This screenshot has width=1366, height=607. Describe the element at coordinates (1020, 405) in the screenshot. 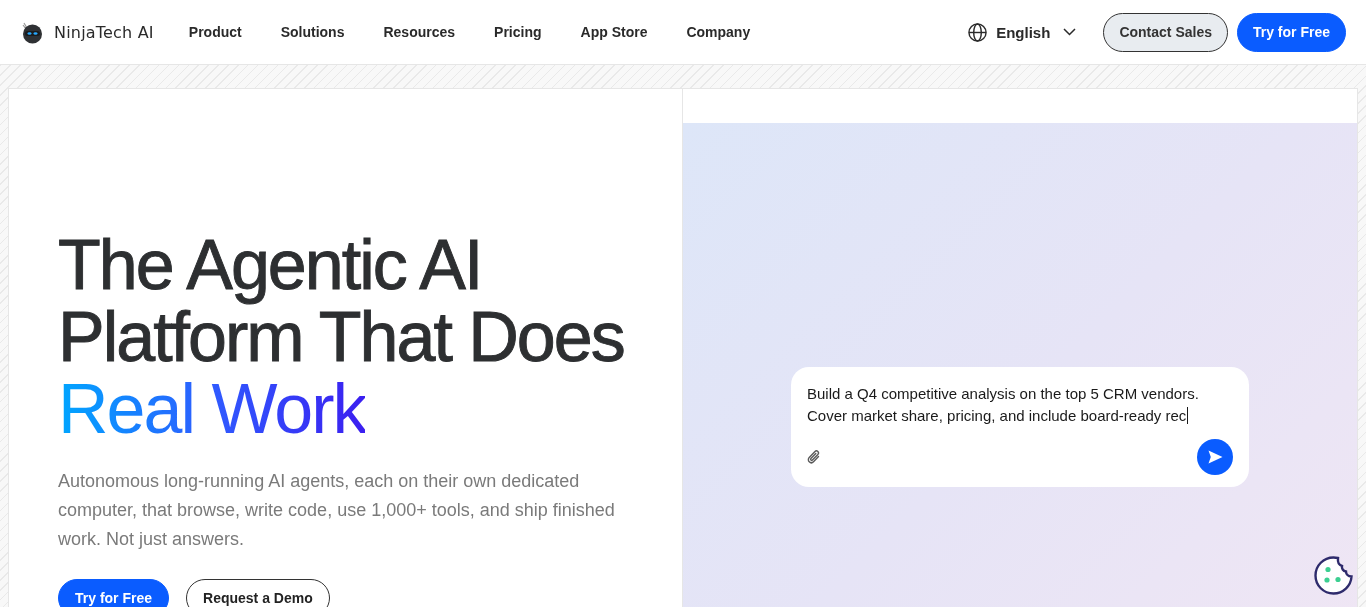

I see `prompt-input: Build a Q4 competitive analysis on the top 5 CRM vendors. Cover market share, pricing, and include board-ready rec` at that location.